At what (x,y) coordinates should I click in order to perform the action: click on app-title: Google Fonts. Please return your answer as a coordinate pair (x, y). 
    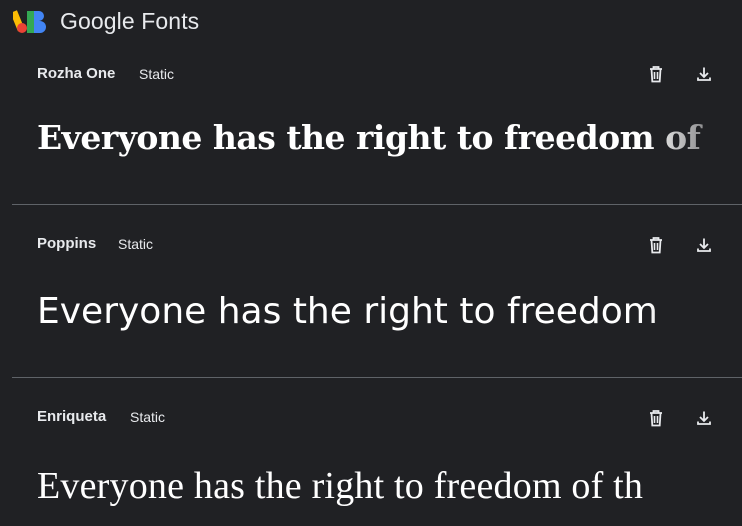
    Looking at the image, I should click on (129, 21).